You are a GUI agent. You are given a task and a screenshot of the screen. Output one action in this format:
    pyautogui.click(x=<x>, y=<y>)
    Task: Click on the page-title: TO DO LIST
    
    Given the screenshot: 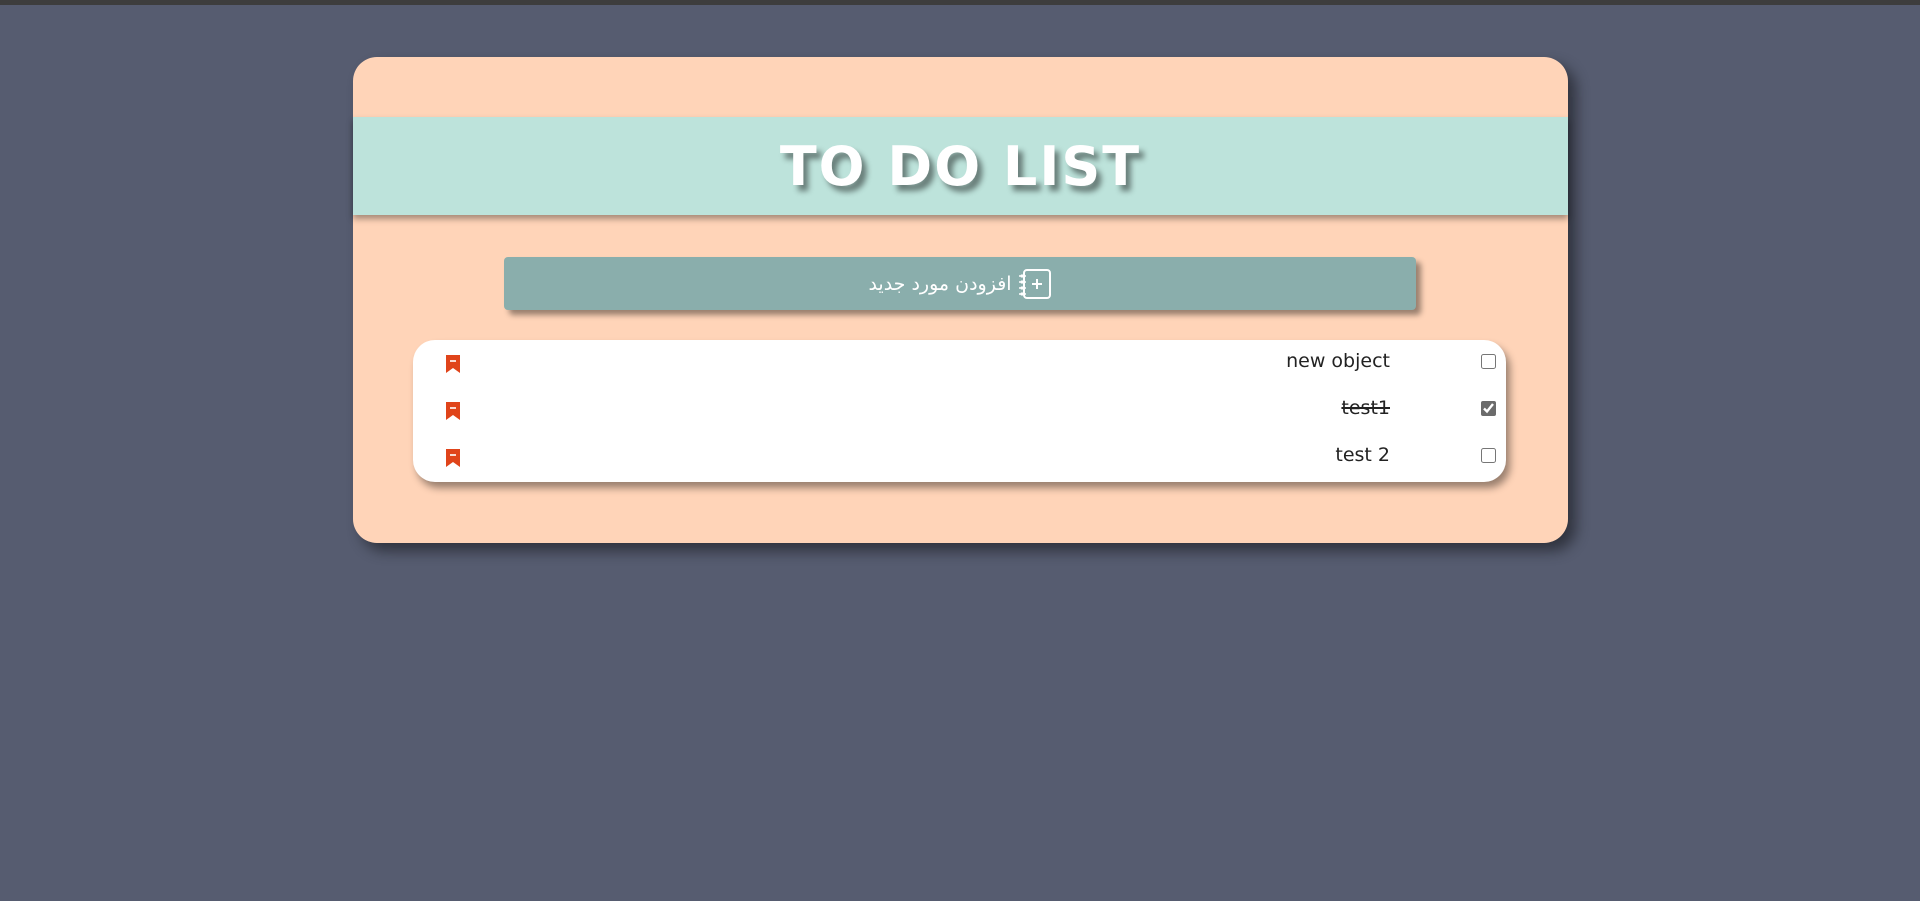 What is the action you would take?
    pyautogui.click(x=960, y=166)
    